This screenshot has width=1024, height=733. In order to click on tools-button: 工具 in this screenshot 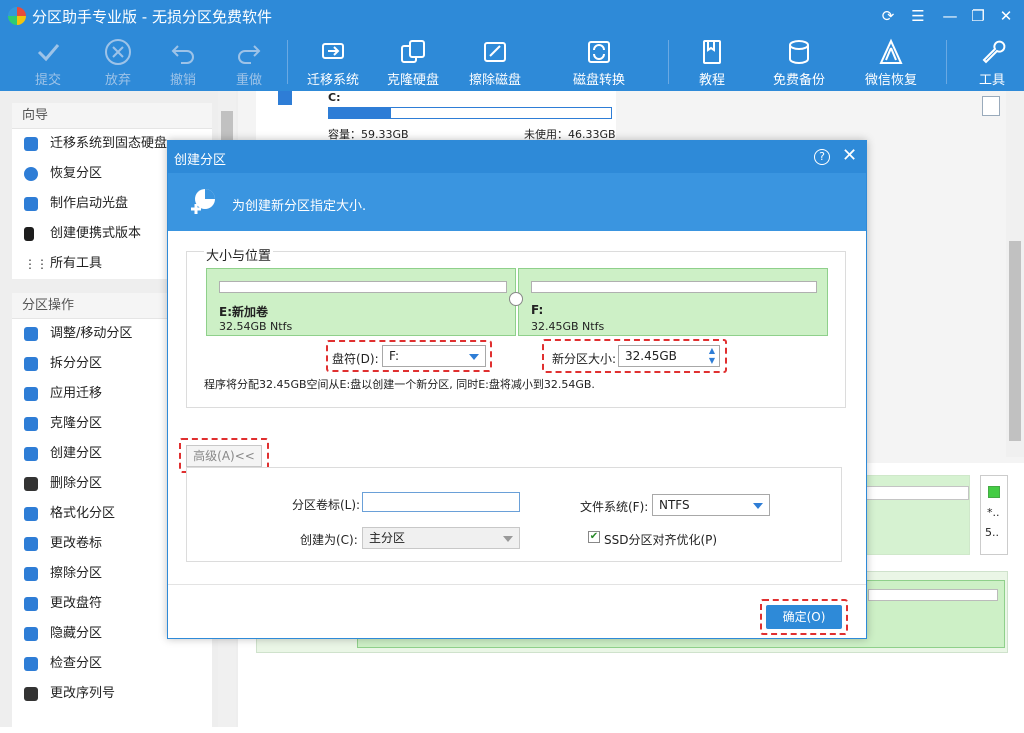, I will do `click(992, 61)`.